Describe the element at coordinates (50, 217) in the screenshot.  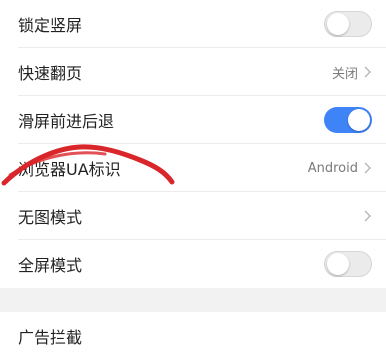
I see `no-image-mode-label: 无图模式` at that location.